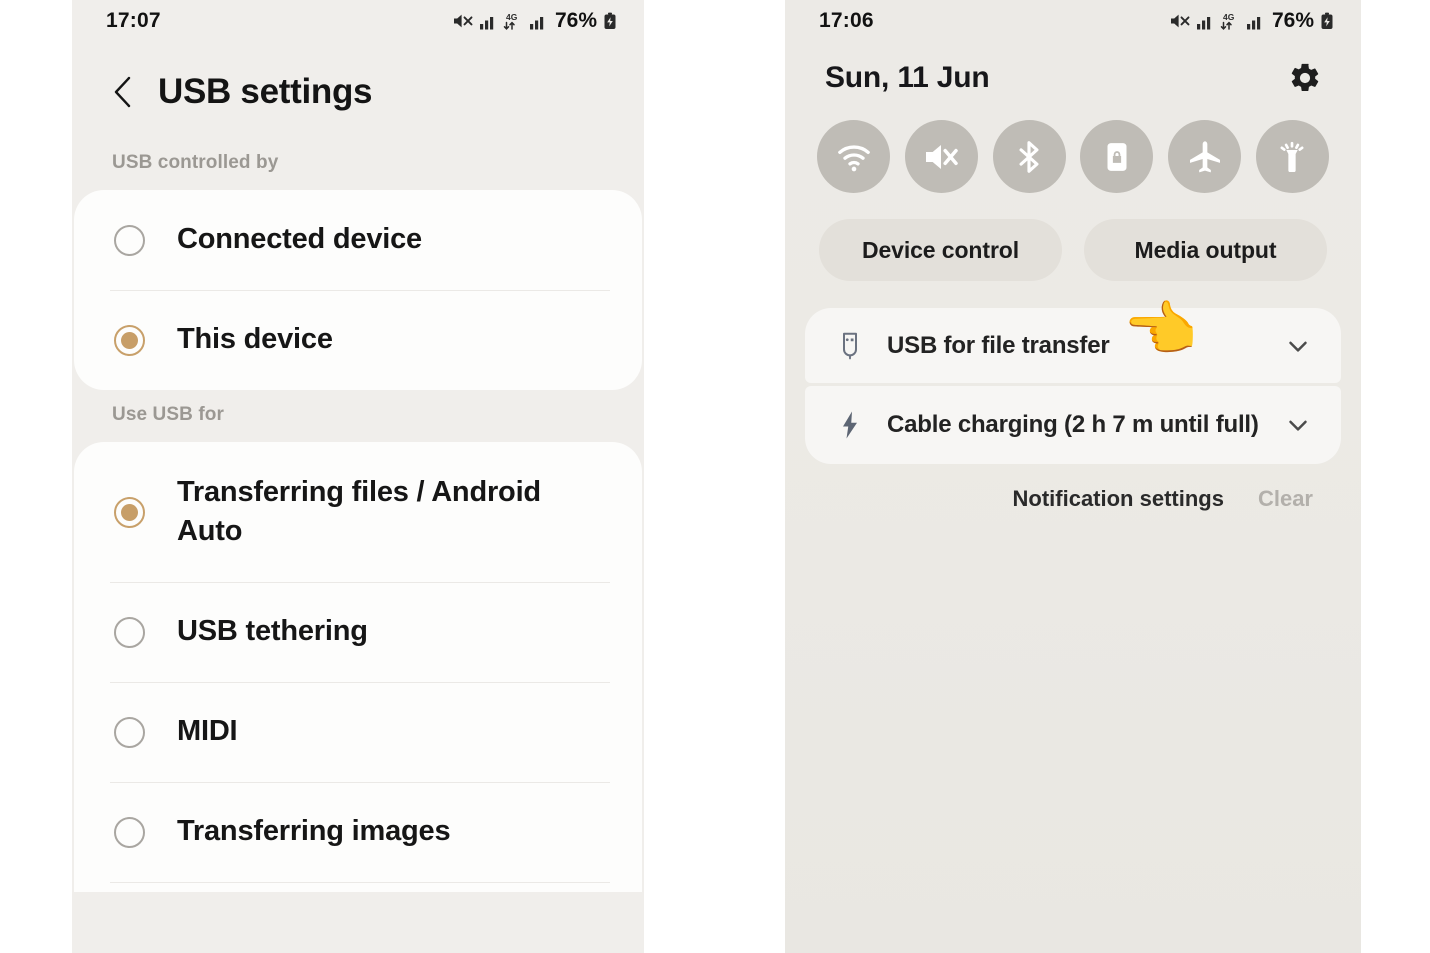 The height and width of the screenshot is (953, 1430). I want to click on flashlight-toggle, so click(1292, 156).